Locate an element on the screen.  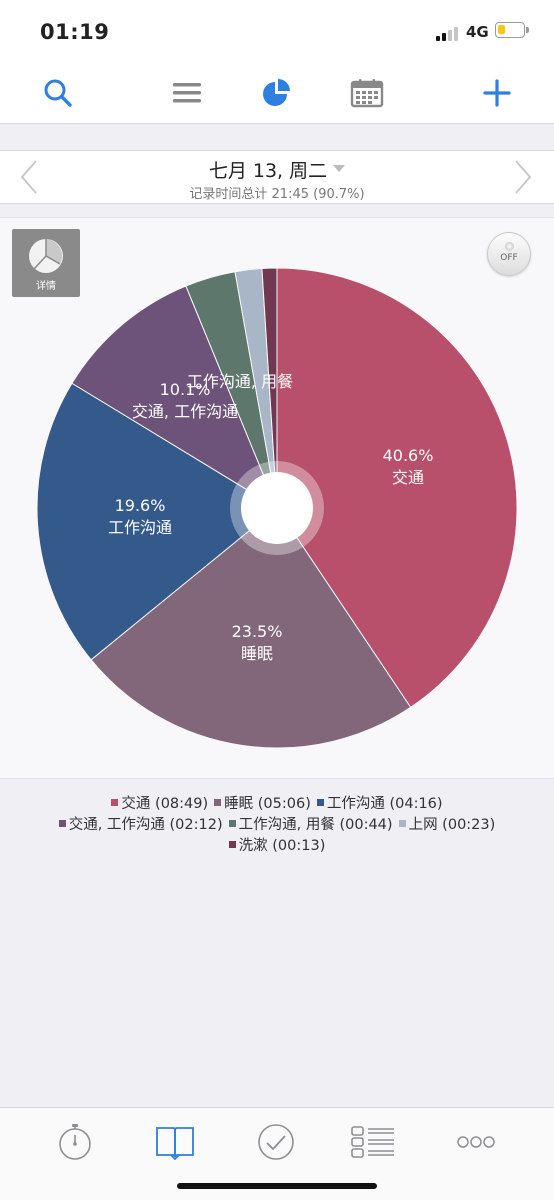
book-icon is located at coordinates (175, 1143).